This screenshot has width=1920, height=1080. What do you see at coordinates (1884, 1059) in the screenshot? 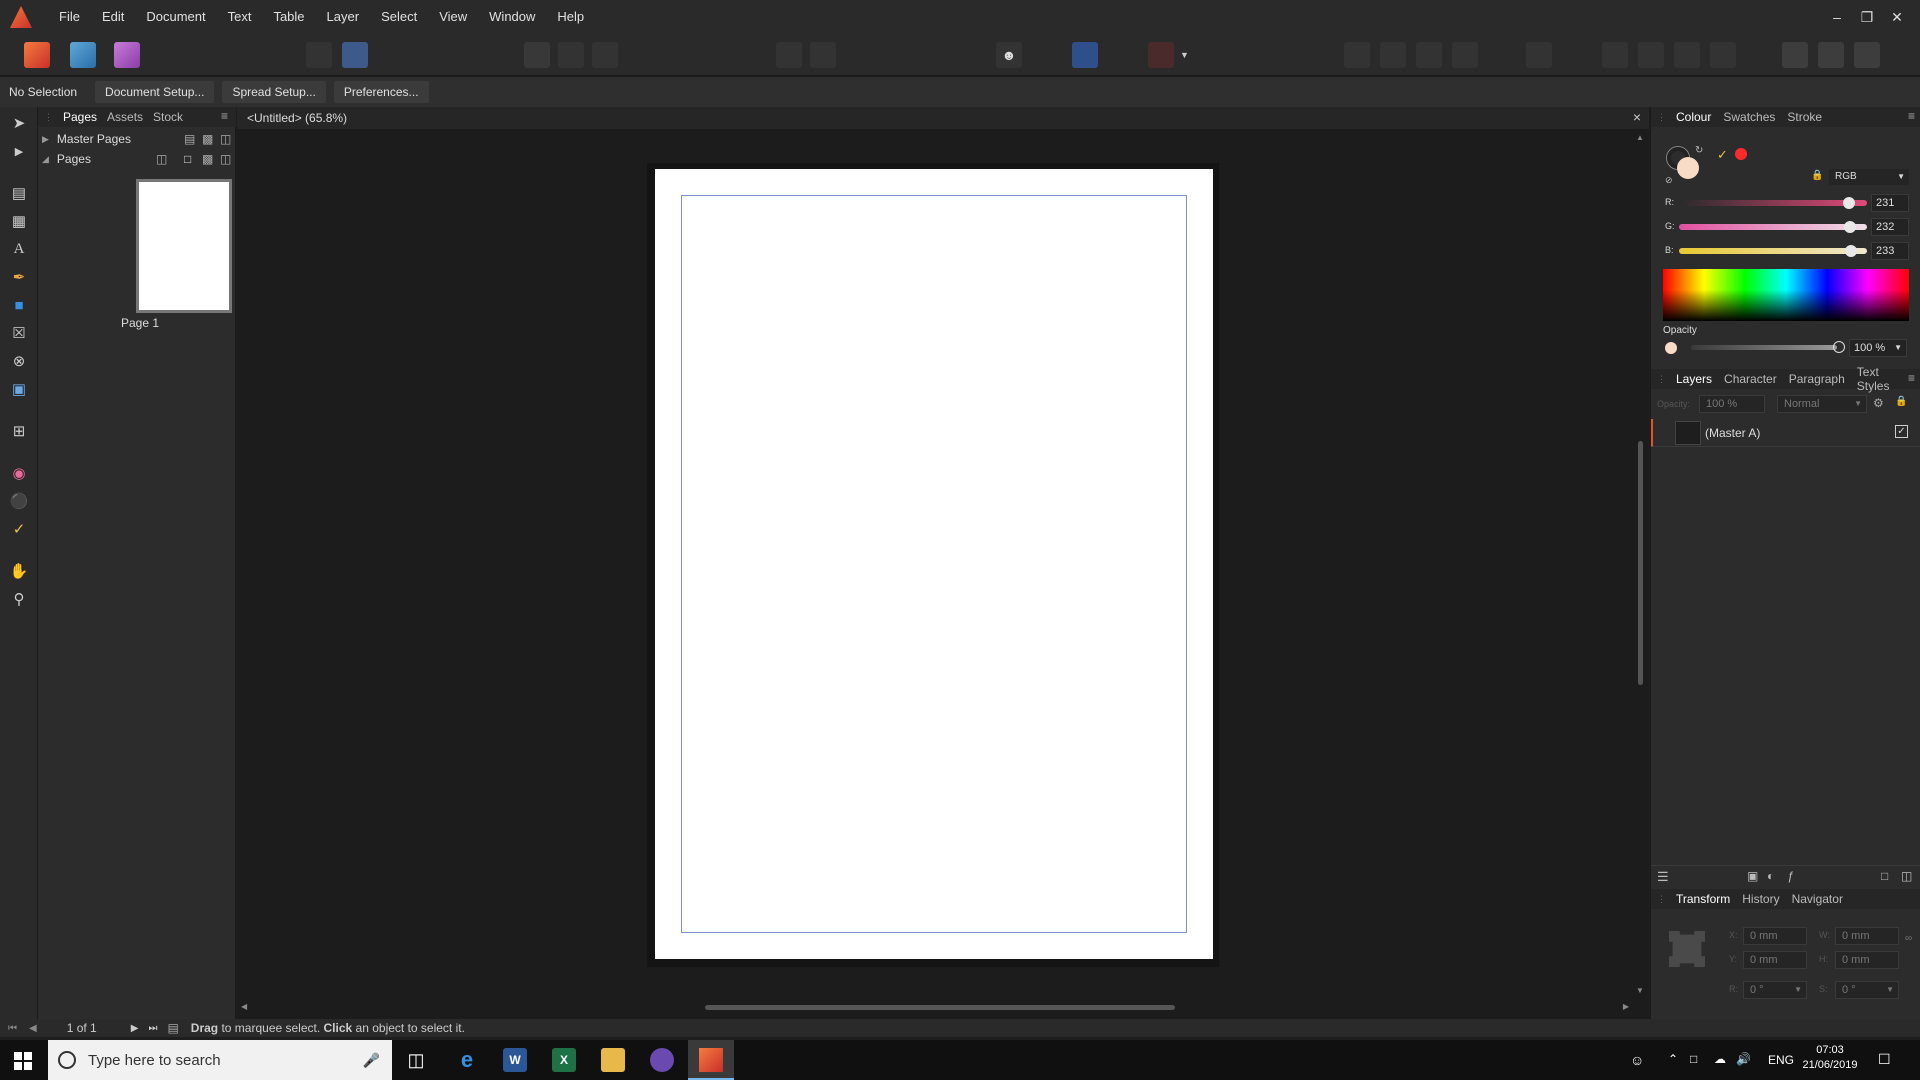
I see `action-center-icon: ☐` at bounding box center [1884, 1059].